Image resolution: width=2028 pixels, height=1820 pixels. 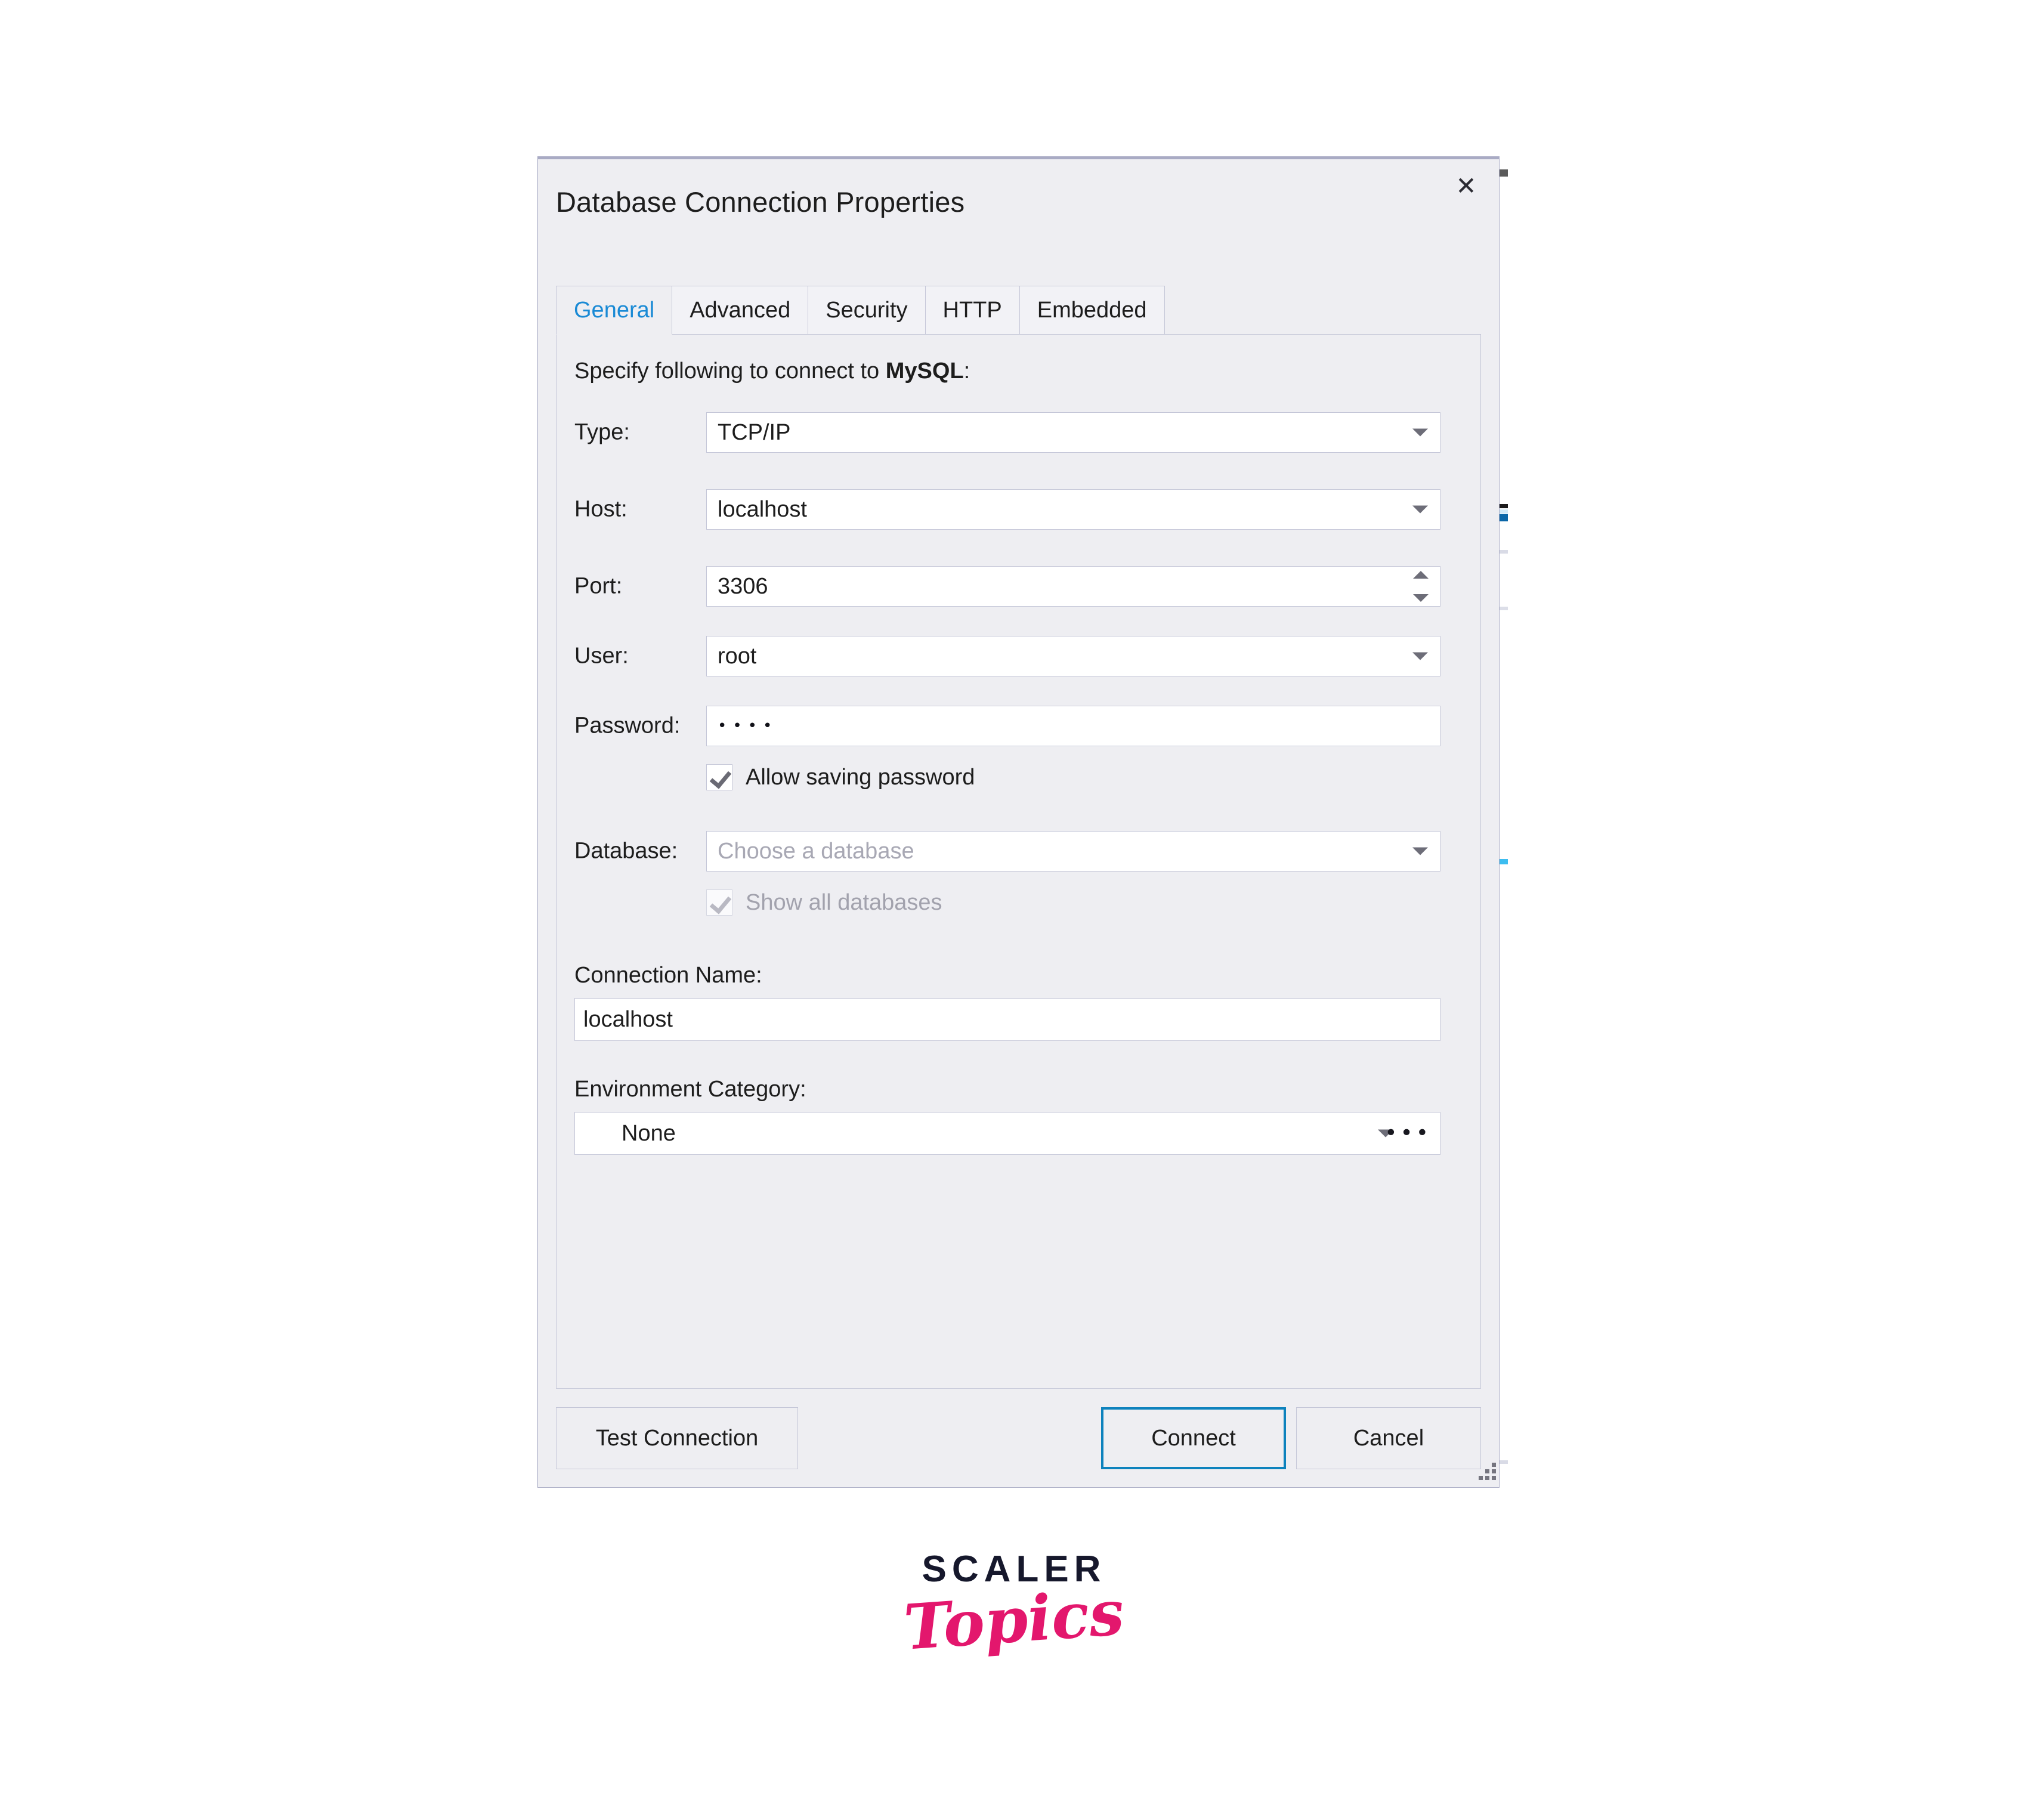 I want to click on environment-category-combobox: None •••, so click(x=1007, y=1133).